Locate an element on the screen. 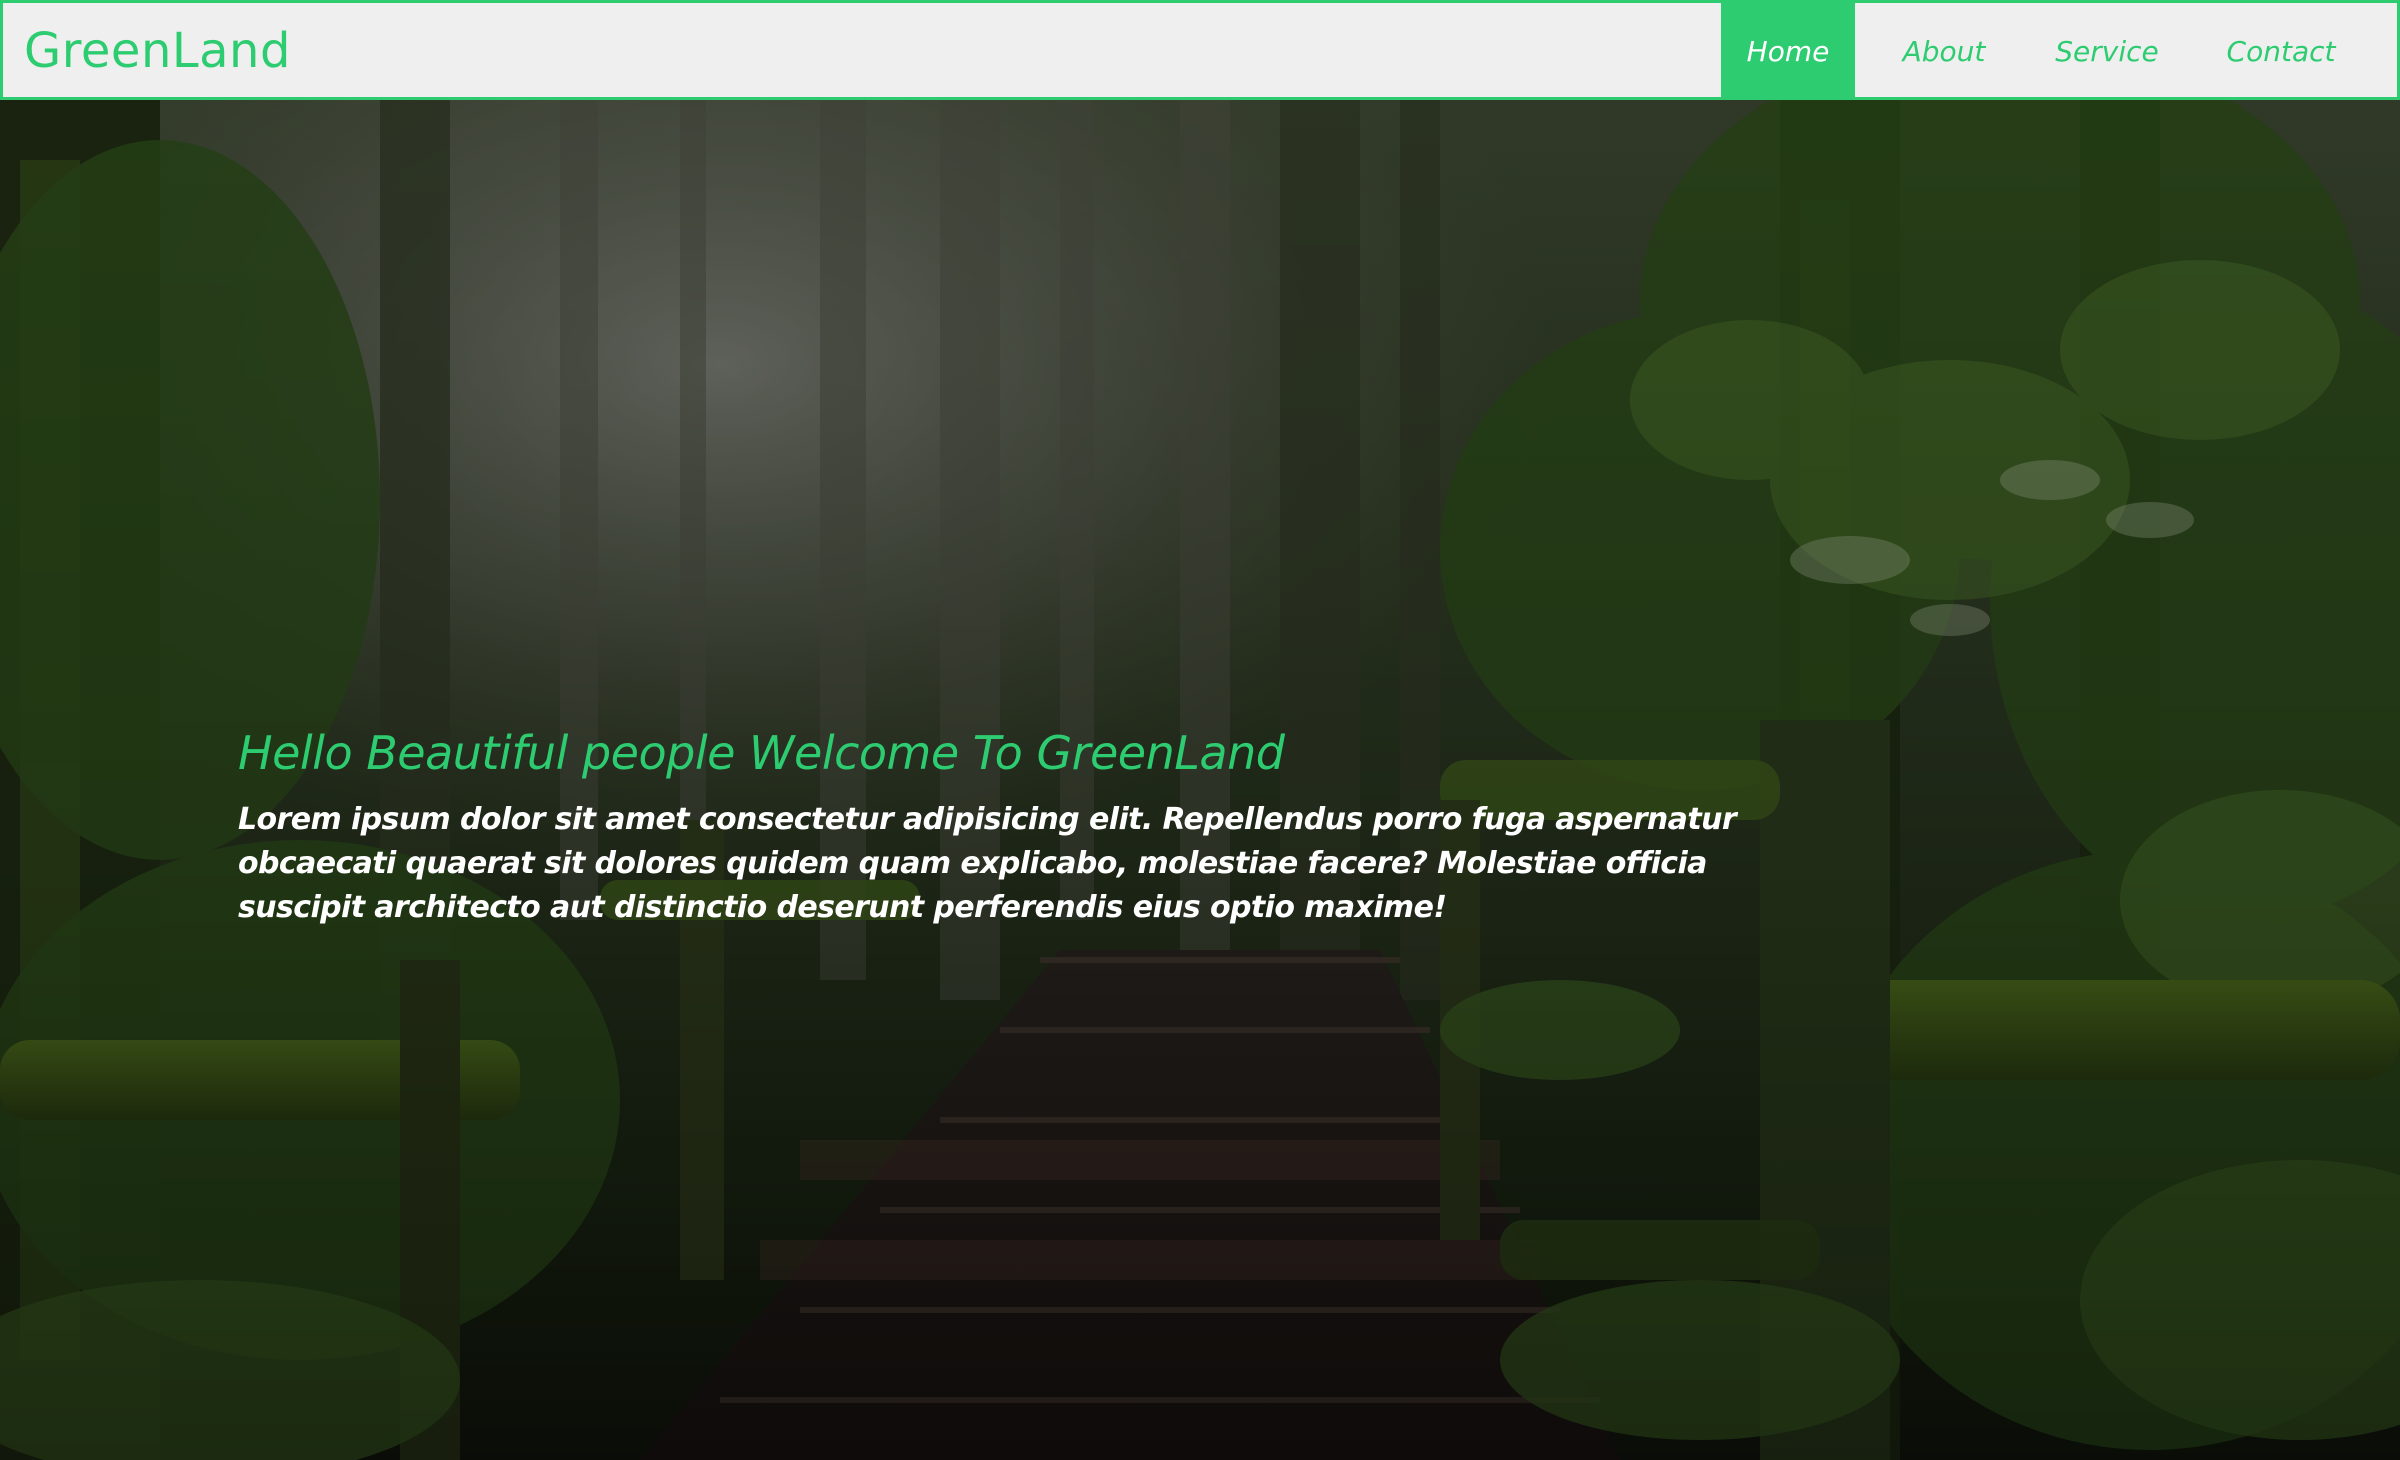 Image resolution: width=2400 pixels, height=1460 pixels. nav-link-service: Service is located at coordinates (2107, 51).